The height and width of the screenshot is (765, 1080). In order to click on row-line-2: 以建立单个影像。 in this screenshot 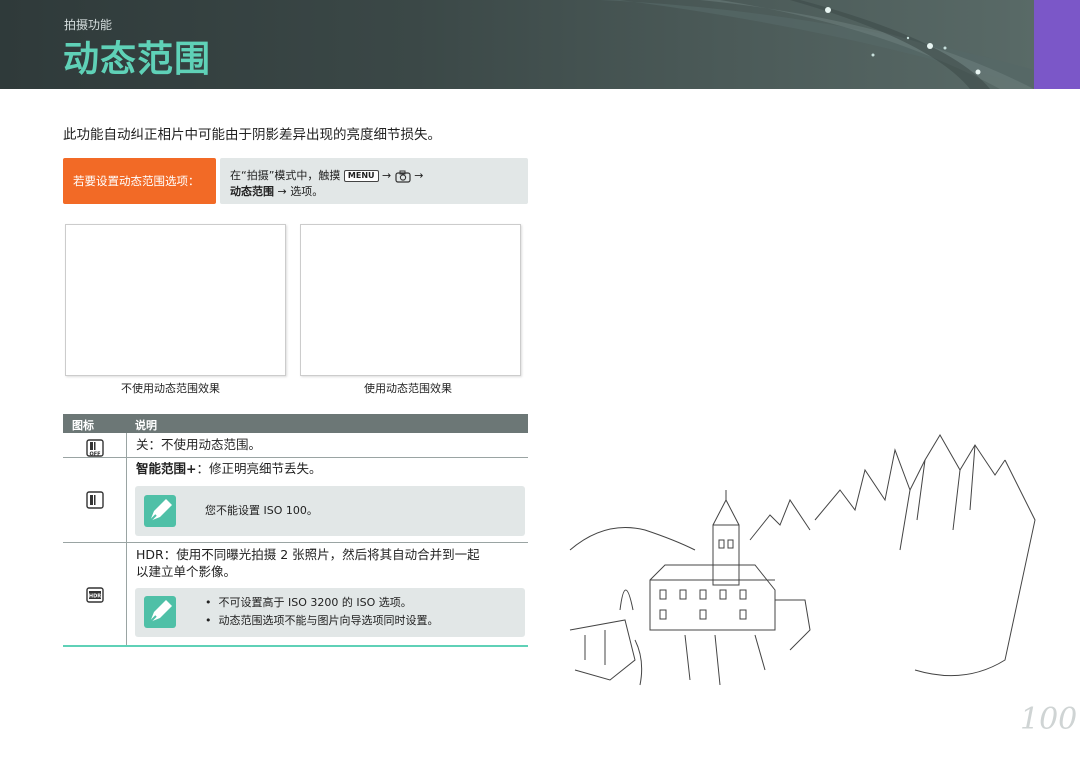, I will do `click(186, 571)`.